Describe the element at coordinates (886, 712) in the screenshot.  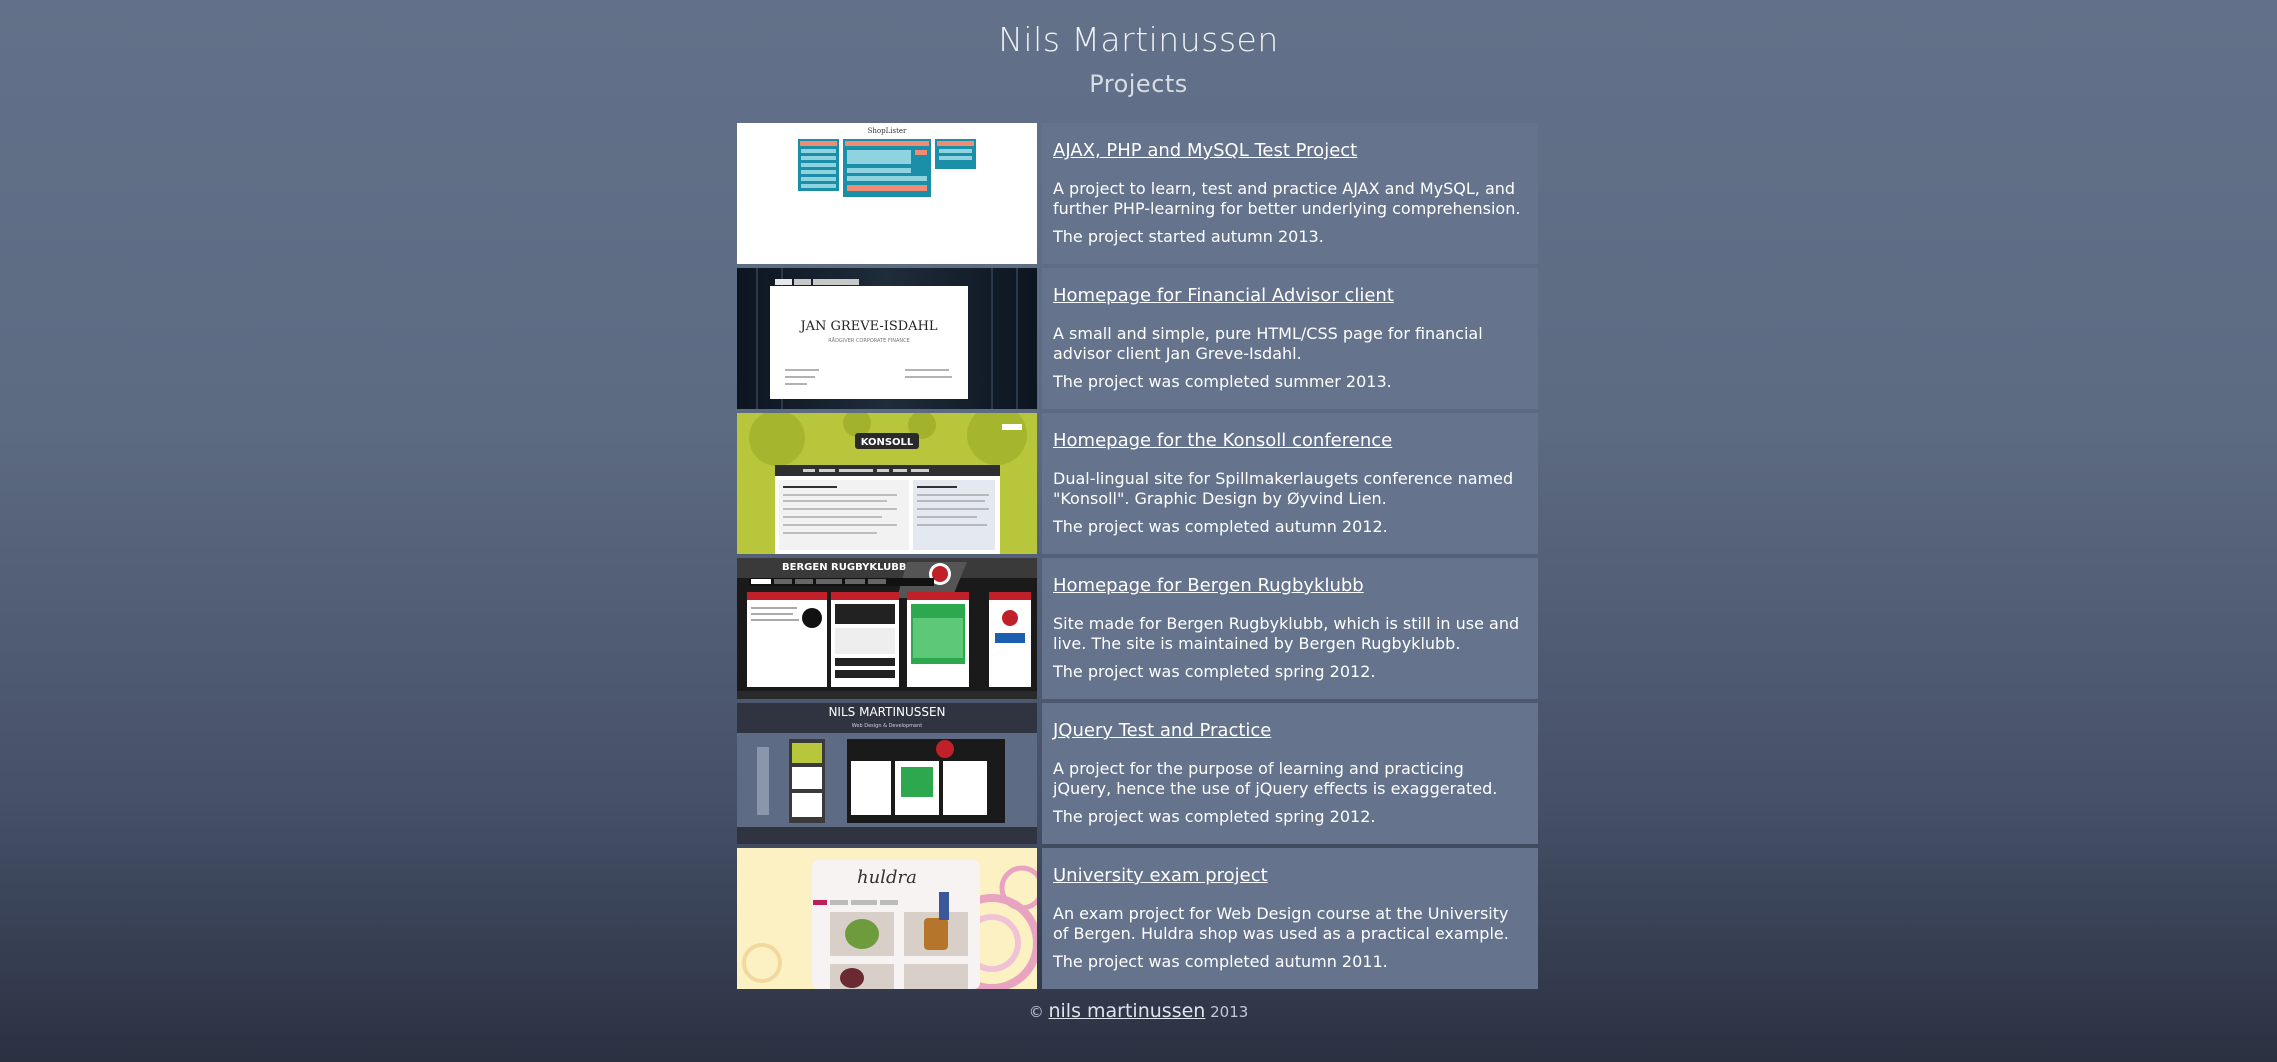
I see `thumb-heading: NILS MARTINUSSEN` at that location.